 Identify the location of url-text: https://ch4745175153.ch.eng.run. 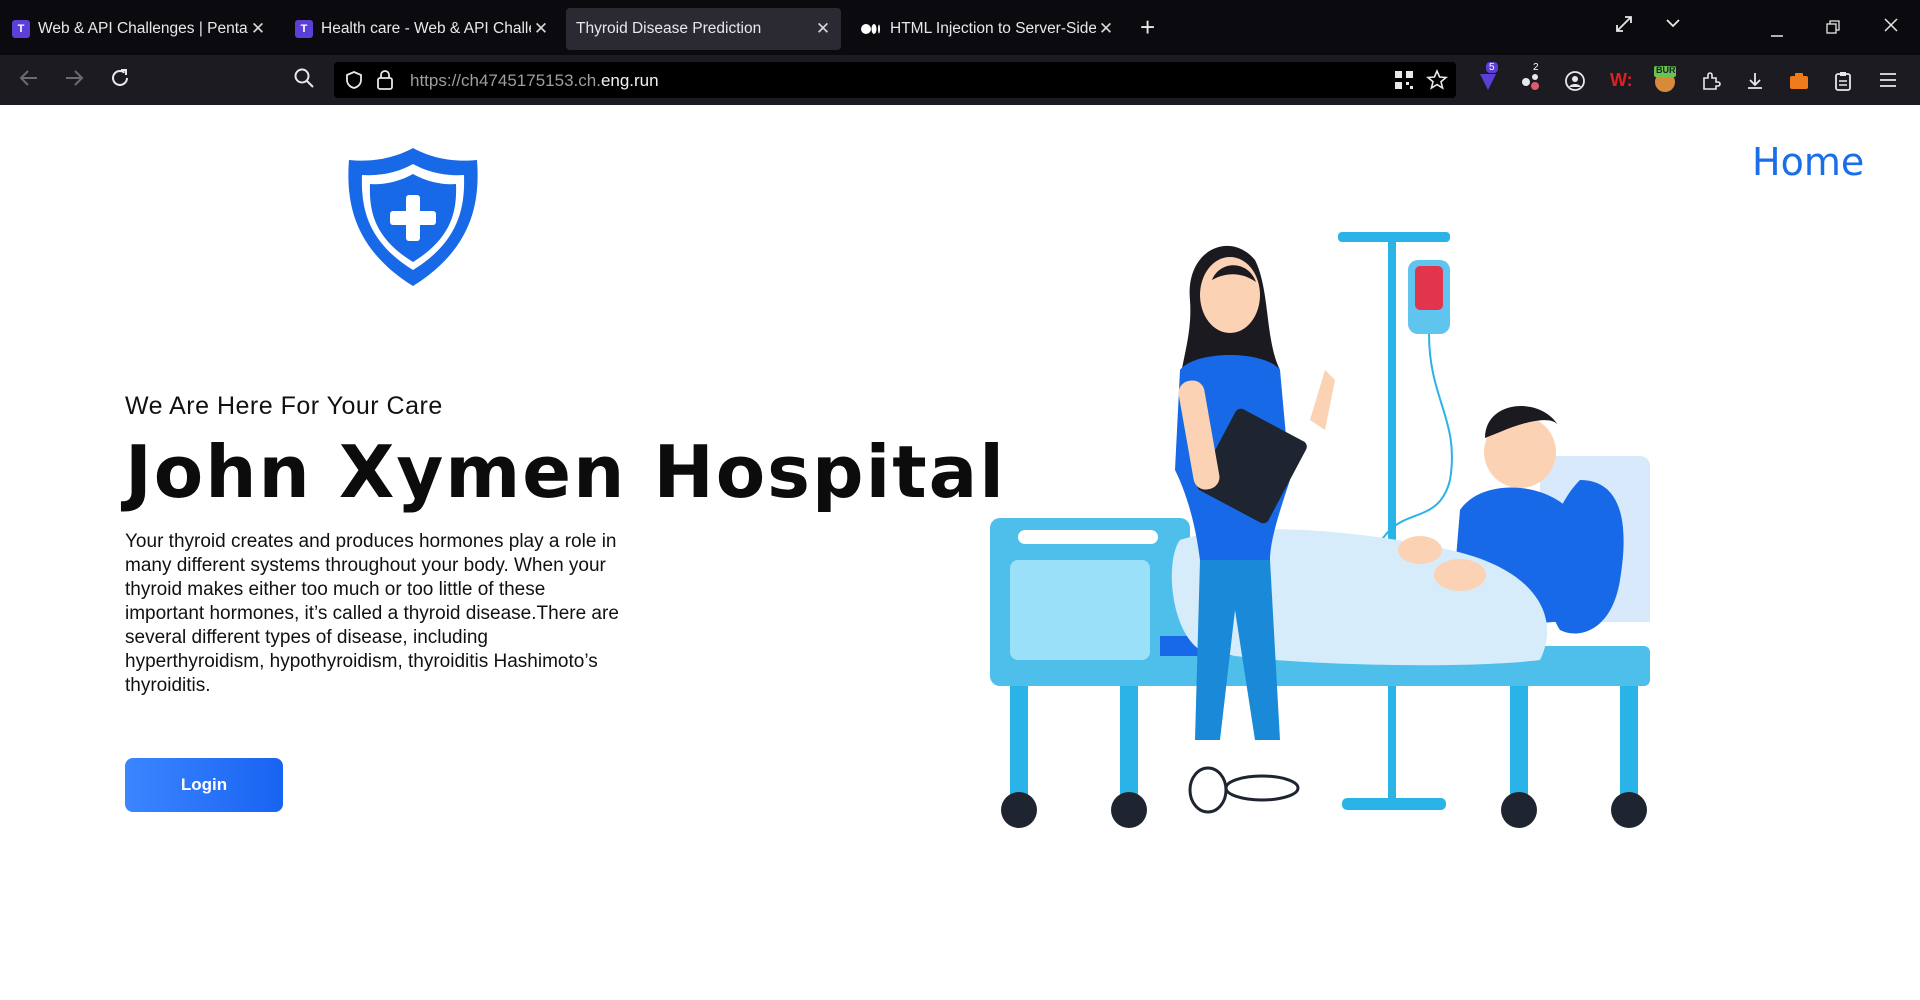
(534, 81).